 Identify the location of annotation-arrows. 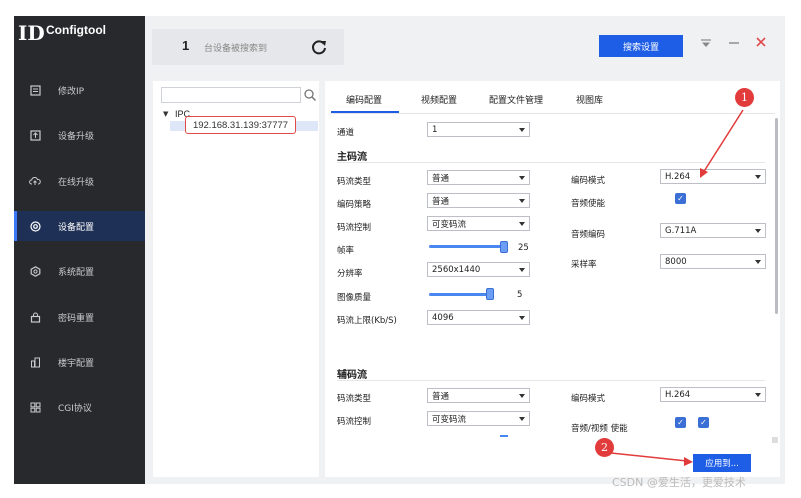
(677, 287).